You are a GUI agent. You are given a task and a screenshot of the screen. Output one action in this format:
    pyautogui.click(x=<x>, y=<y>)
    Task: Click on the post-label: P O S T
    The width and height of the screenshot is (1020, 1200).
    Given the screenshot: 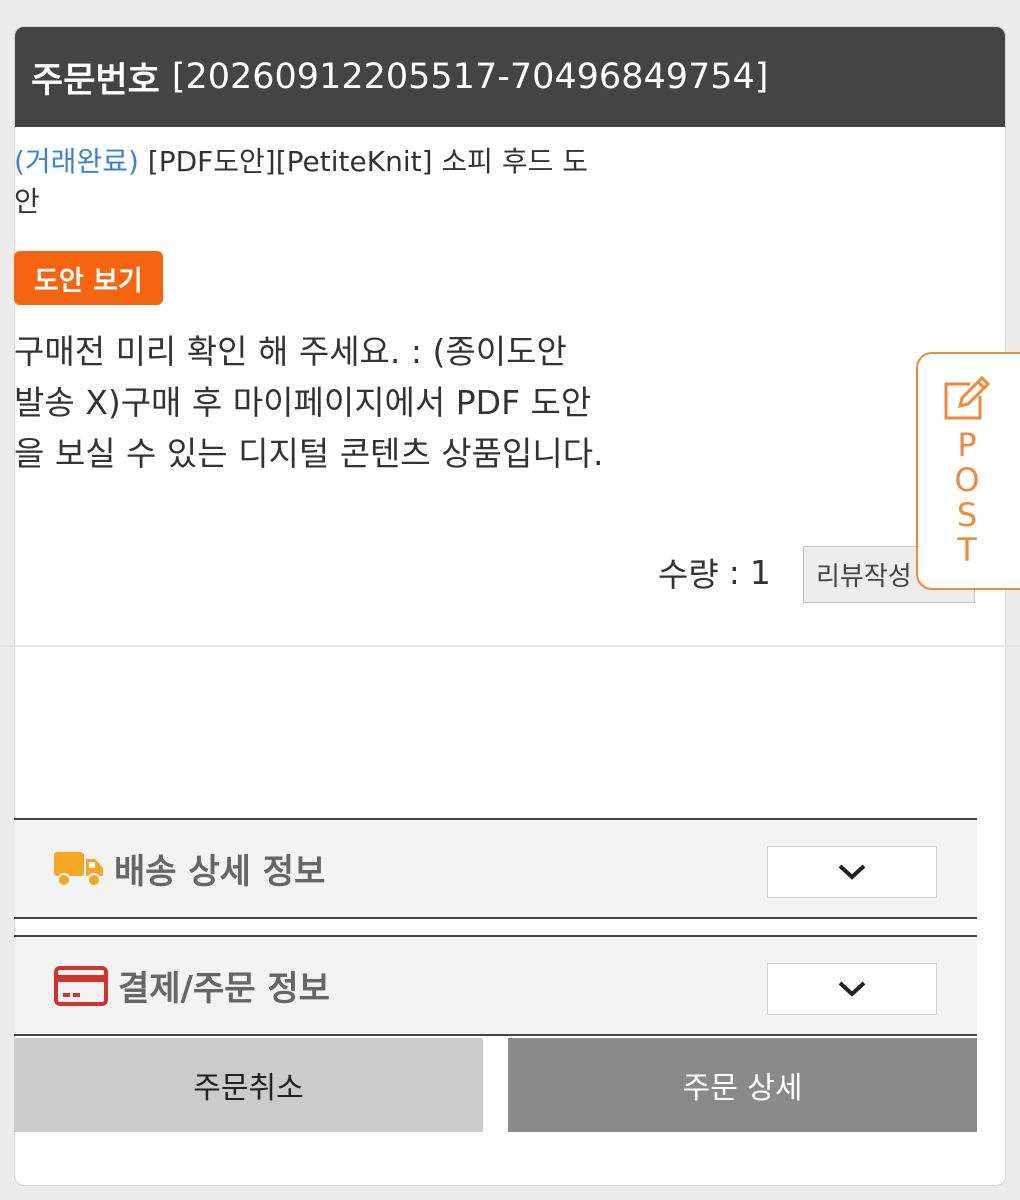 What is the action you would take?
    pyautogui.click(x=966, y=498)
    